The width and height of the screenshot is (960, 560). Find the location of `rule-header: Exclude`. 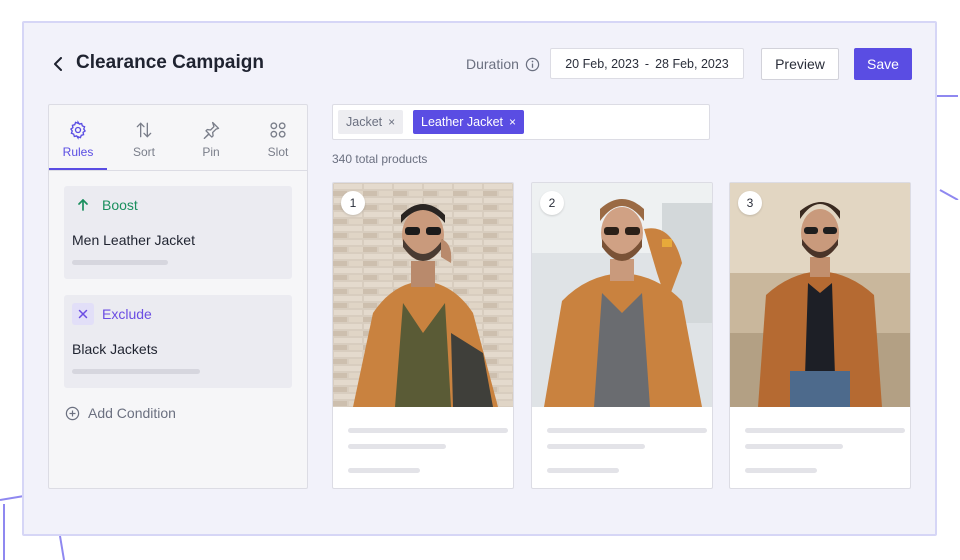

rule-header: Exclude is located at coordinates (112, 314).